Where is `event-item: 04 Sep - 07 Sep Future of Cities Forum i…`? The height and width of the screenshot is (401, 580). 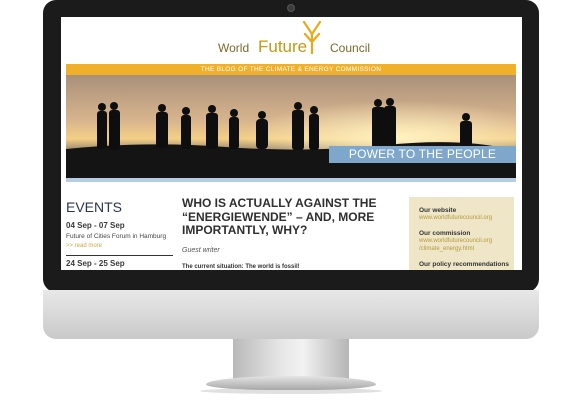 event-item: 04 Sep - 07 Sep Future of Cities Forum i… is located at coordinates (119, 235).